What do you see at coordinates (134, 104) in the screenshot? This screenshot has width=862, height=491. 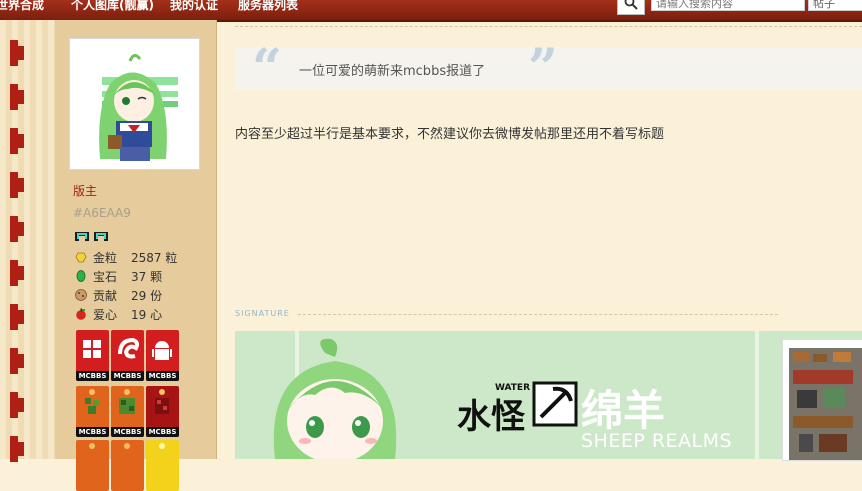 I see `avatar` at bounding box center [134, 104].